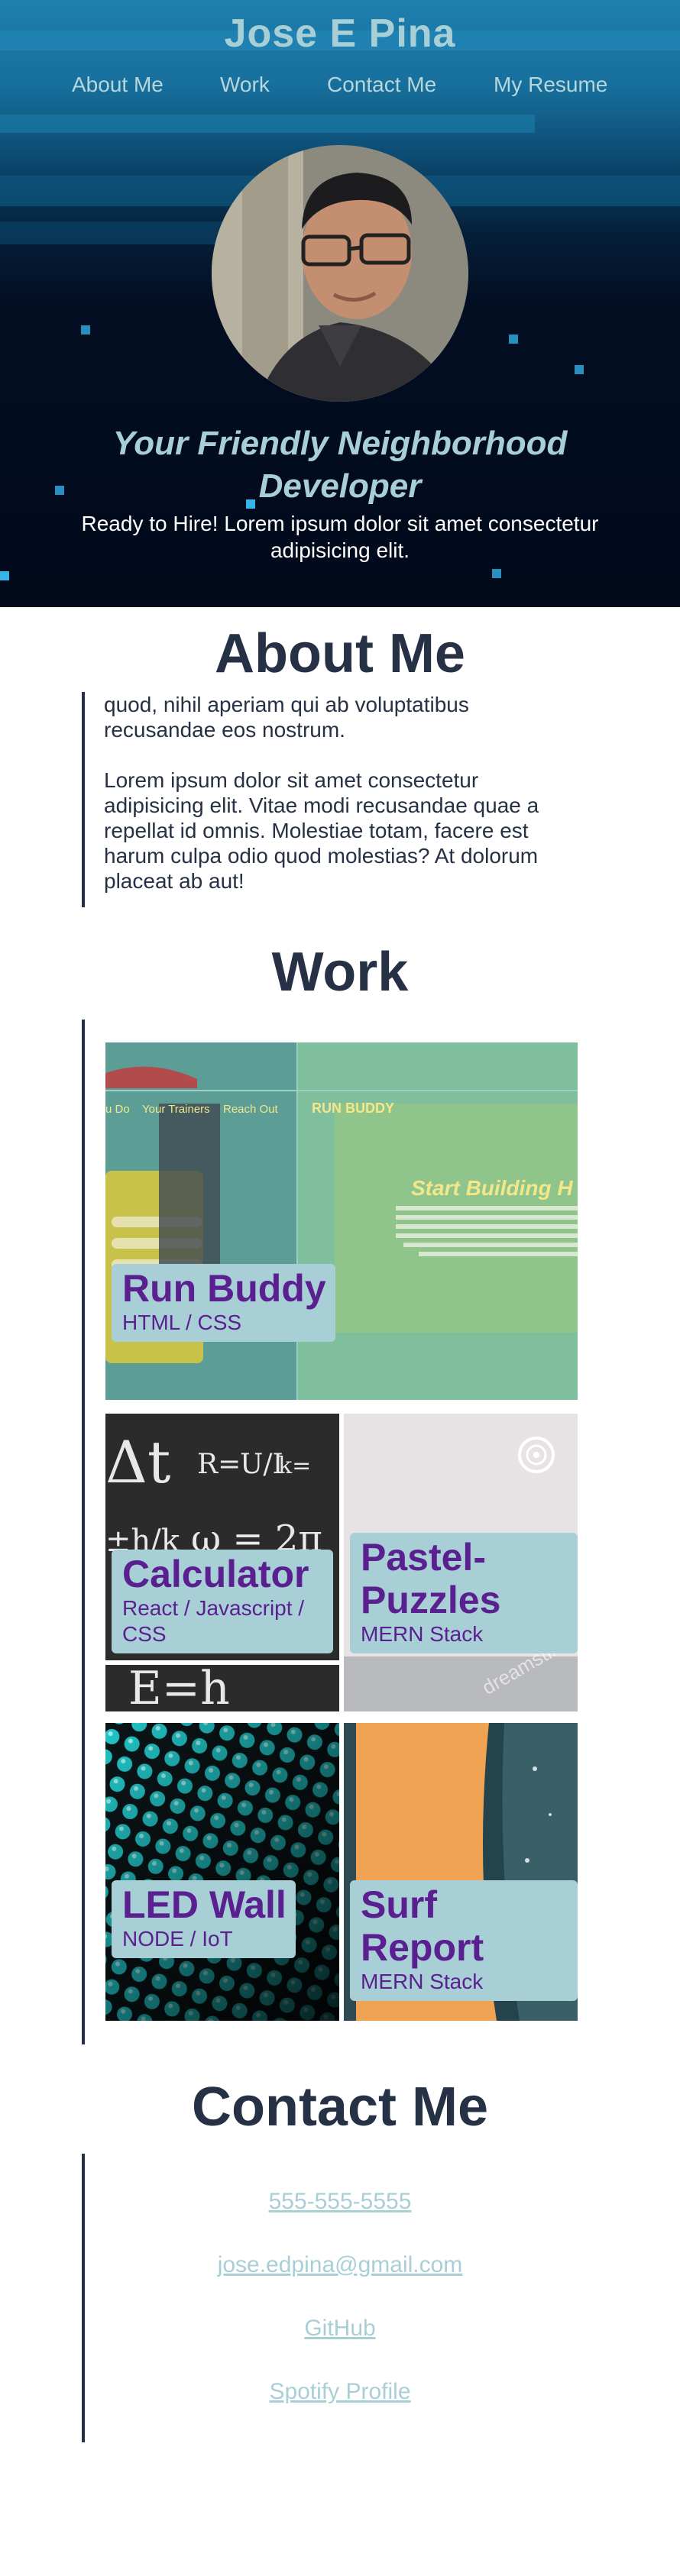 This screenshot has width=680, height=2576. Describe the element at coordinates (182, 1322) in the screenshot. I see `project-tech: HTML / CSS` at that location.